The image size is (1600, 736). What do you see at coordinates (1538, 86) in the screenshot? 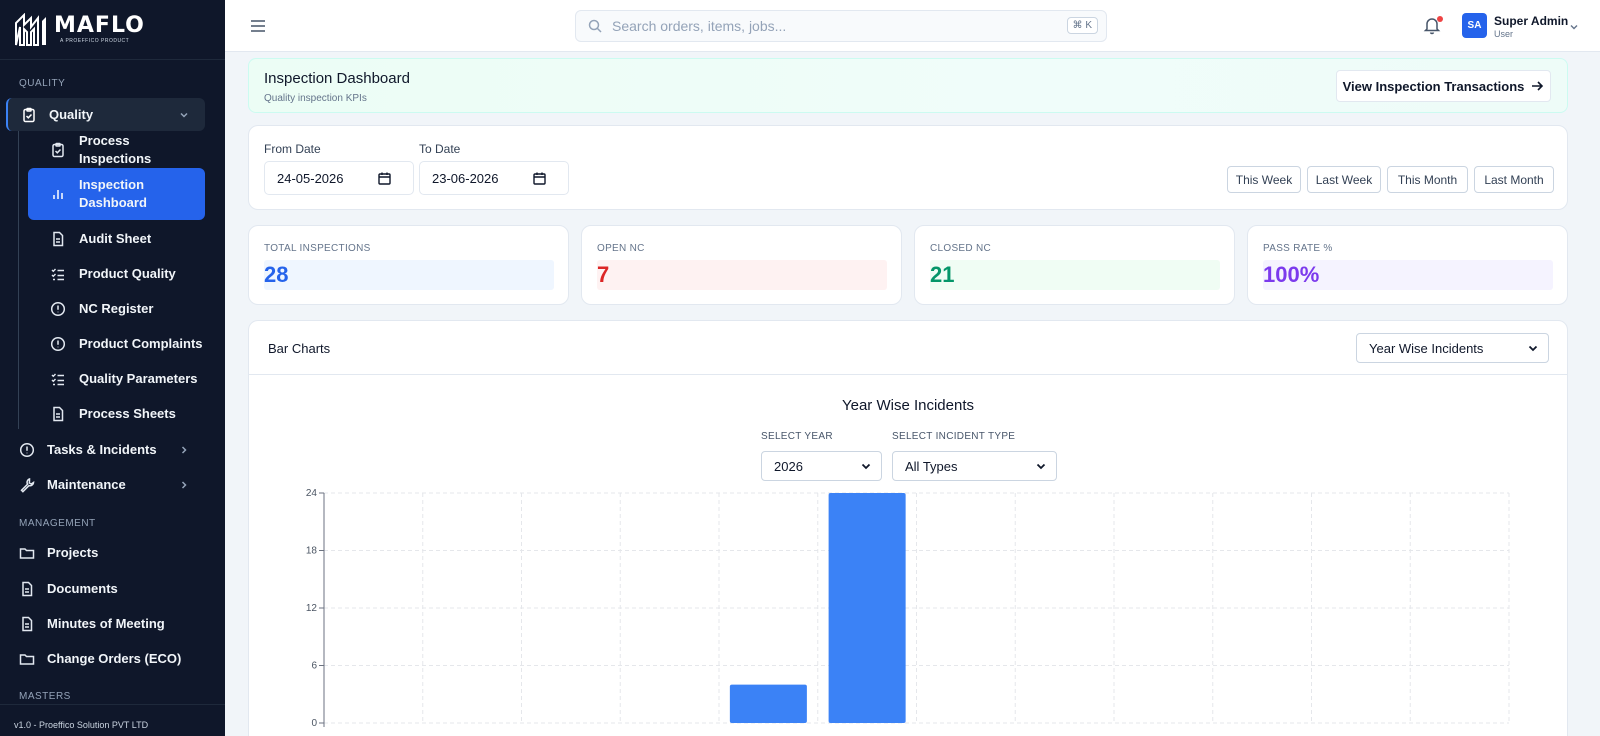
I see `arrow-right-icon` at bounding box center [1538, 86].